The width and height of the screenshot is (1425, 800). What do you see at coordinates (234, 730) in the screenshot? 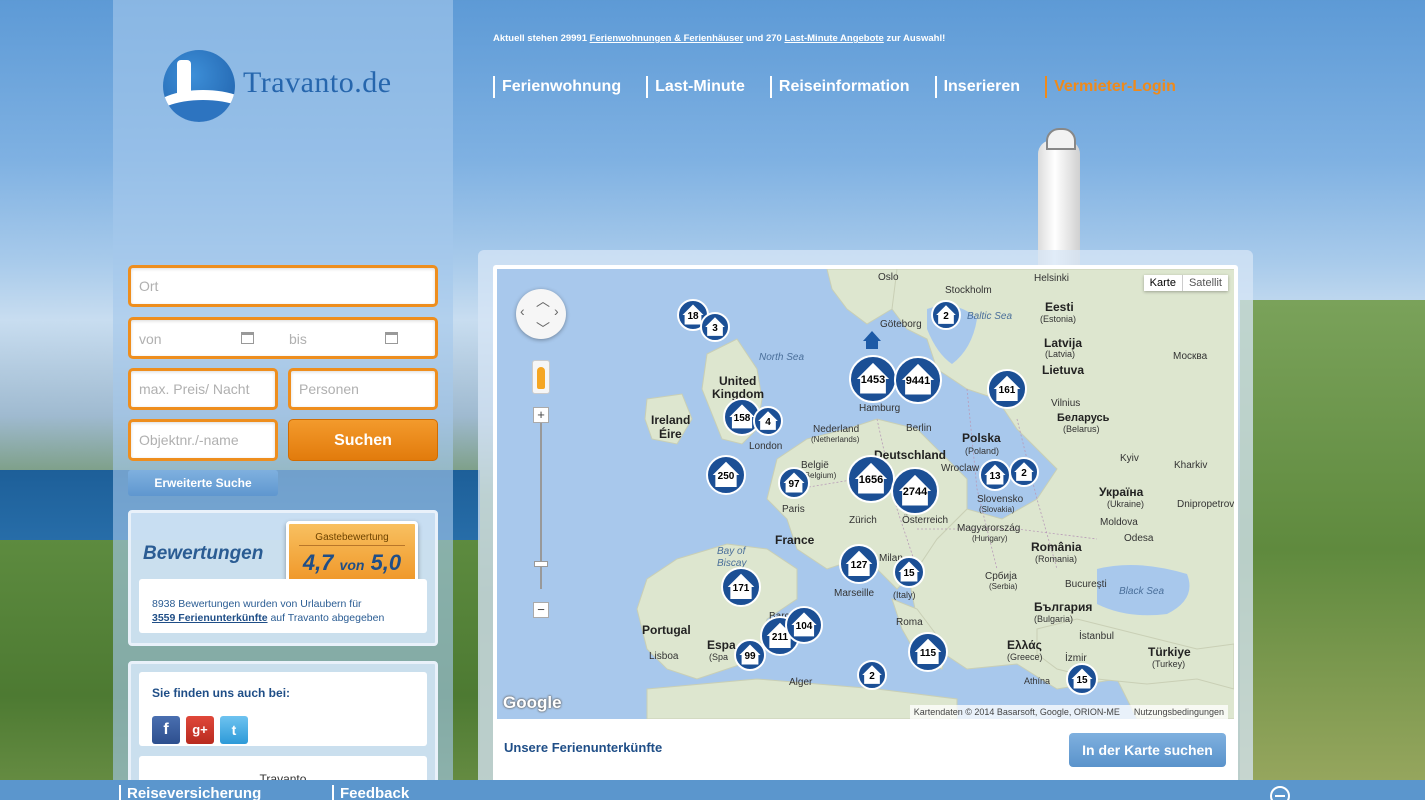
I see `twitter-icon: t` at bounding box center [234, 730].